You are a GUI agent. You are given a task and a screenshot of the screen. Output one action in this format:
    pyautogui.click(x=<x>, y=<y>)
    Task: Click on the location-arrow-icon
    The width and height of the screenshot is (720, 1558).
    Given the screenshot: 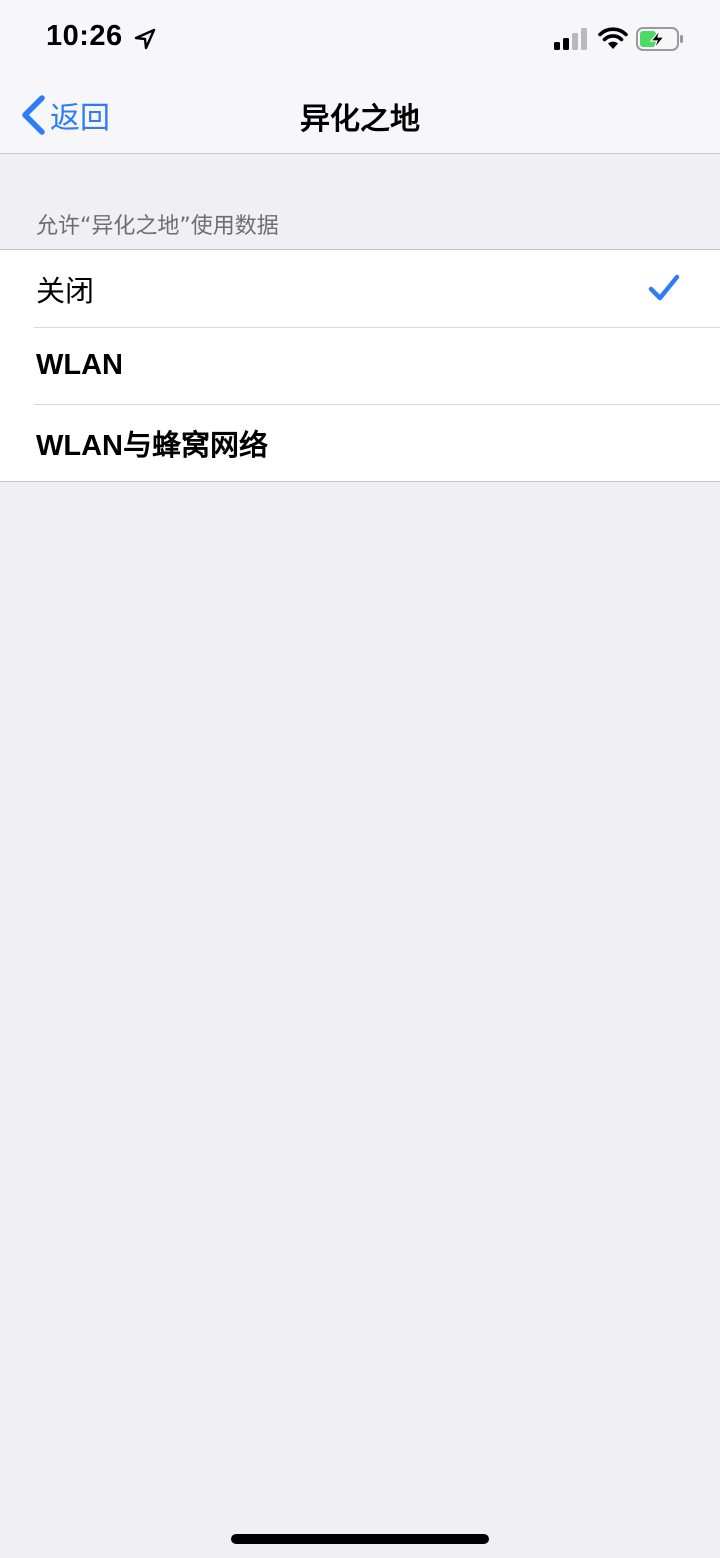 What is the action you would take?
    pyautogui.click(x=145, y=39)
    